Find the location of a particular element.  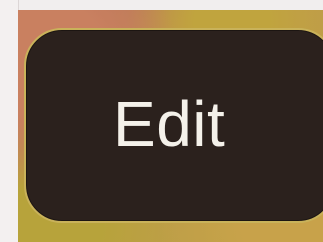

edit-button-label: Edit is located at coordinates (169, 124).